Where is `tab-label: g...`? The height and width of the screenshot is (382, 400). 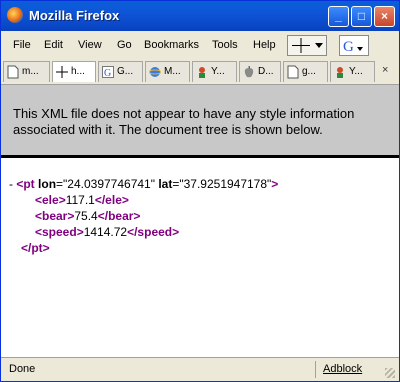
tab-label: g... is located at coordinates (309, 71).